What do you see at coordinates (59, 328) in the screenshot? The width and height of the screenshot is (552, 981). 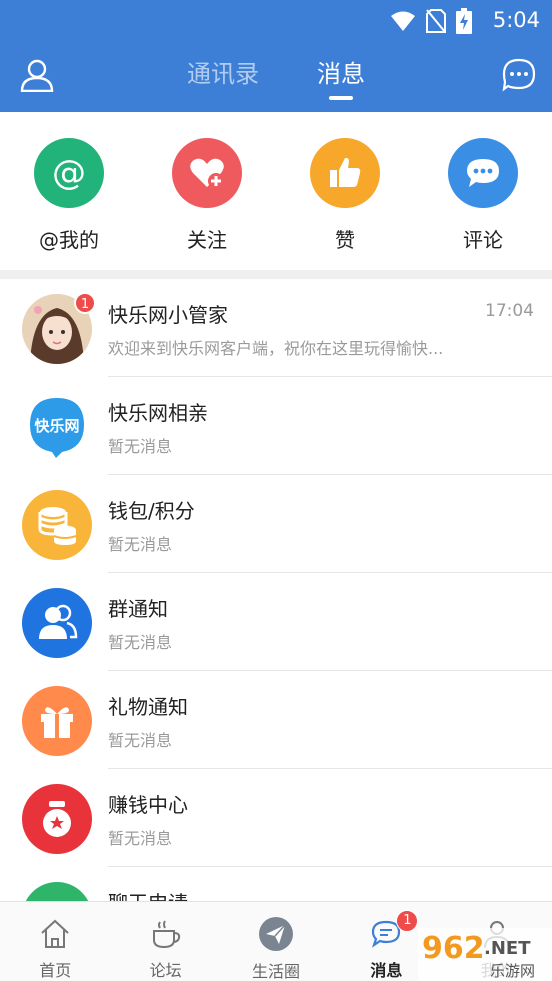 I see `girl-avatar: 1` at bounding box center [59, 328].